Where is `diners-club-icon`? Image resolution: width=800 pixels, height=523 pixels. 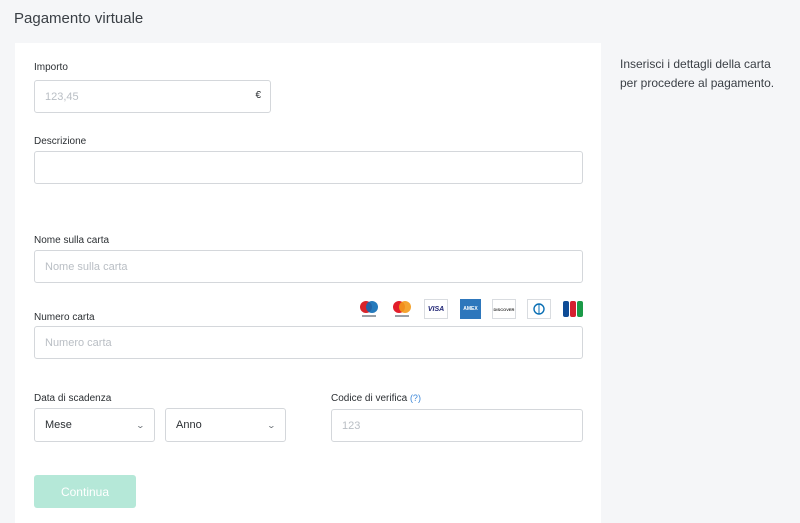
diners-club-icon is located at coordinates (539, 309).